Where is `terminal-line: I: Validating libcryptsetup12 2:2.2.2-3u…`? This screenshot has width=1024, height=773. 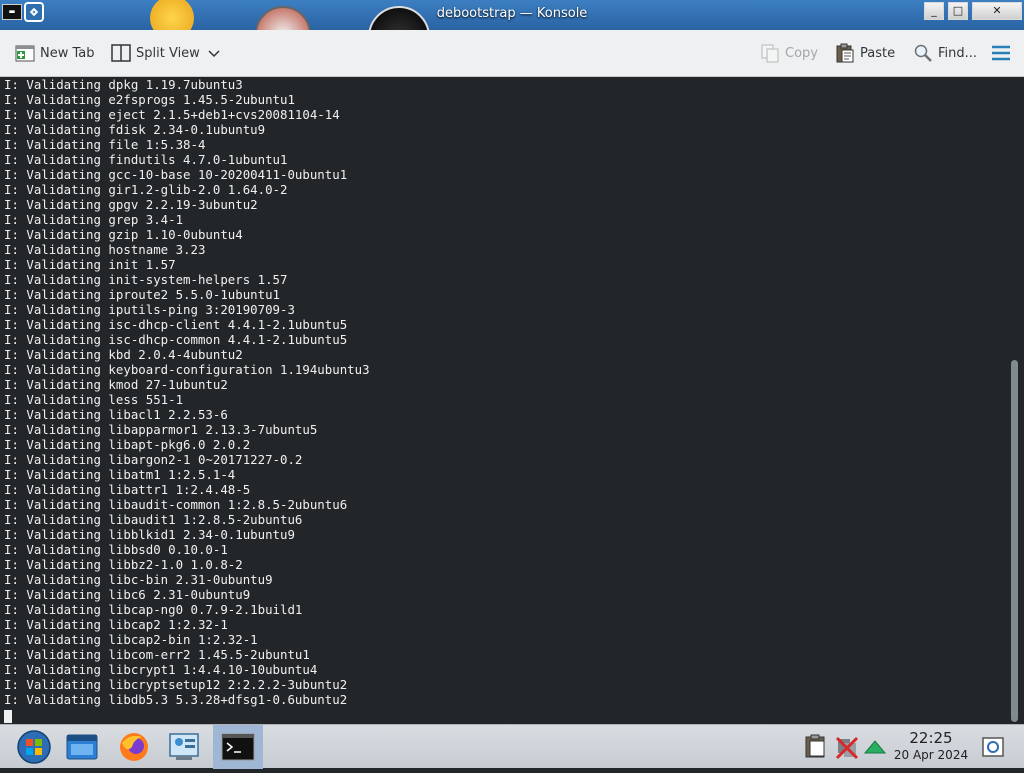 terminal-line: I: Validating libcryptsetup12 2:2.2.2-3u… is located at coordinates (176, 684).